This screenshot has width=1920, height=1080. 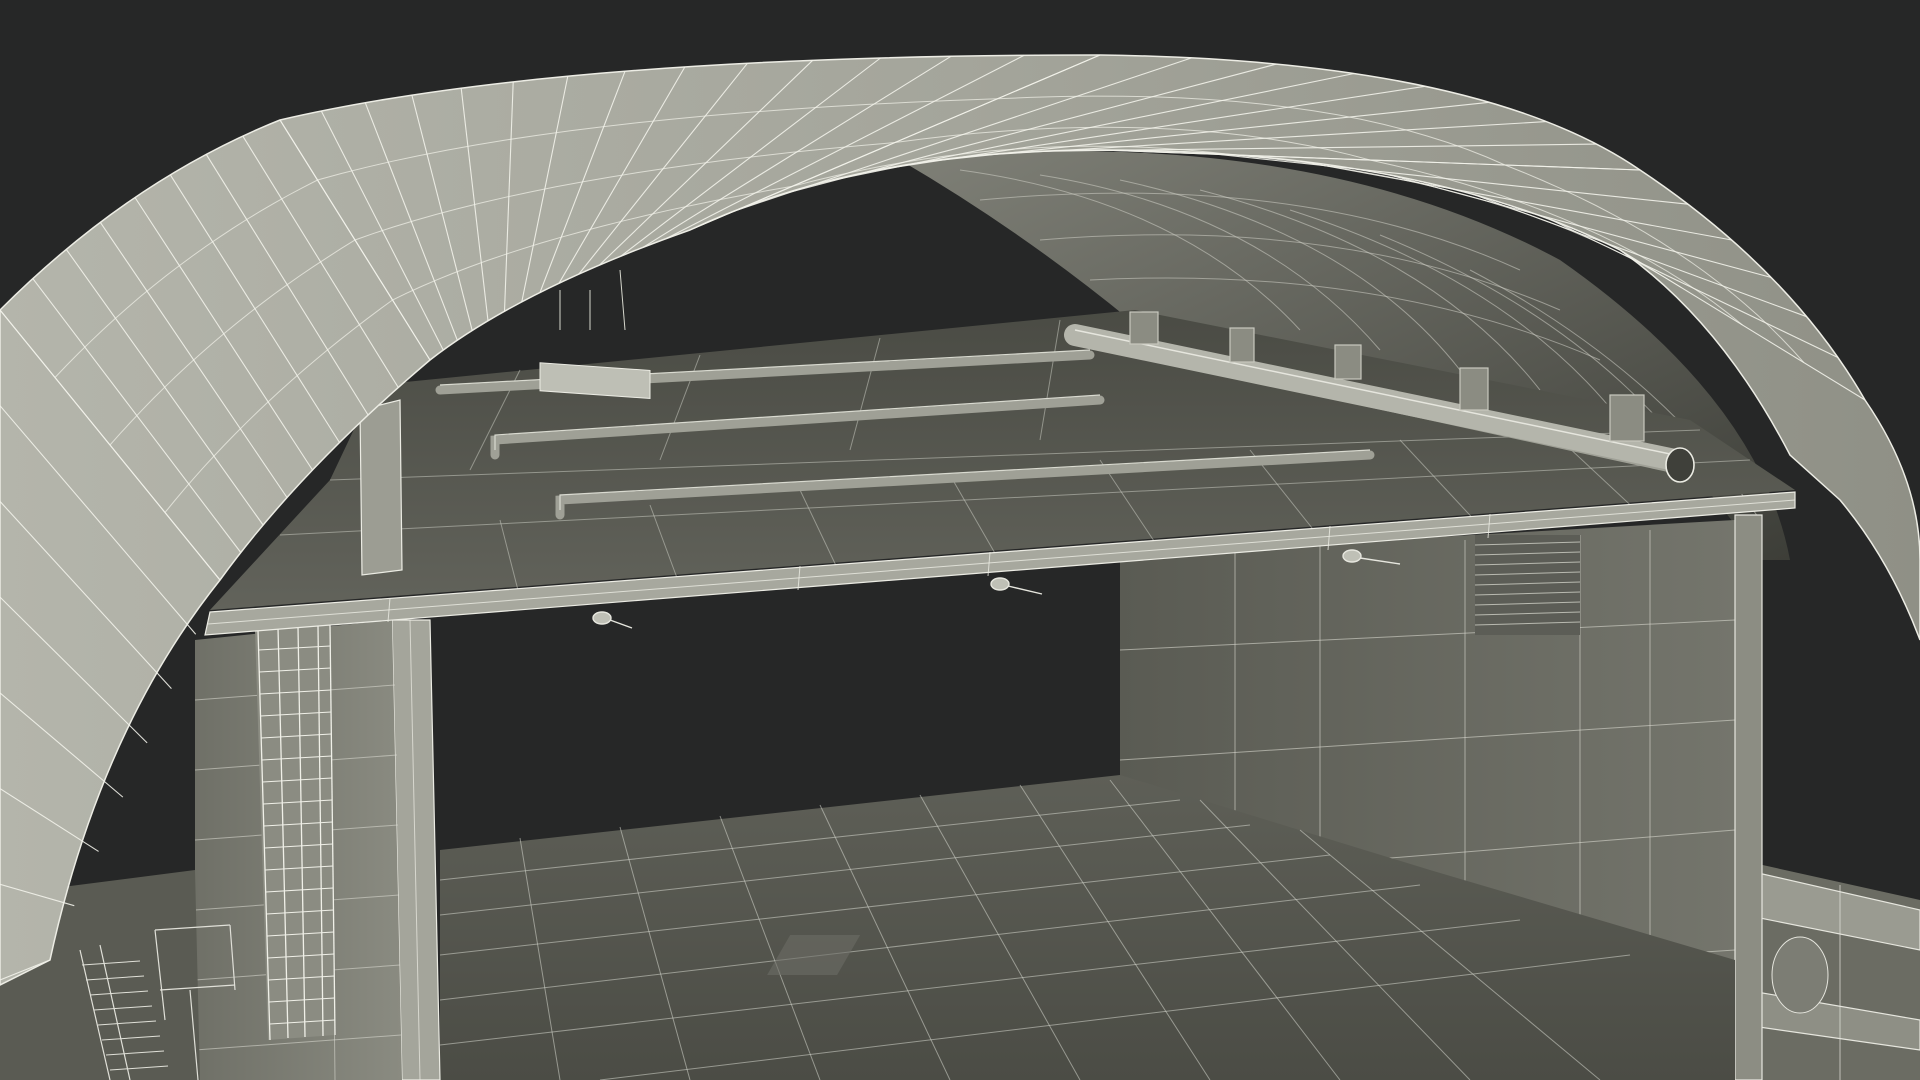 What do you see at coordinates (381, 487) in the screenshot?
I see `upper-left-column` at bounding box center [381, 487].